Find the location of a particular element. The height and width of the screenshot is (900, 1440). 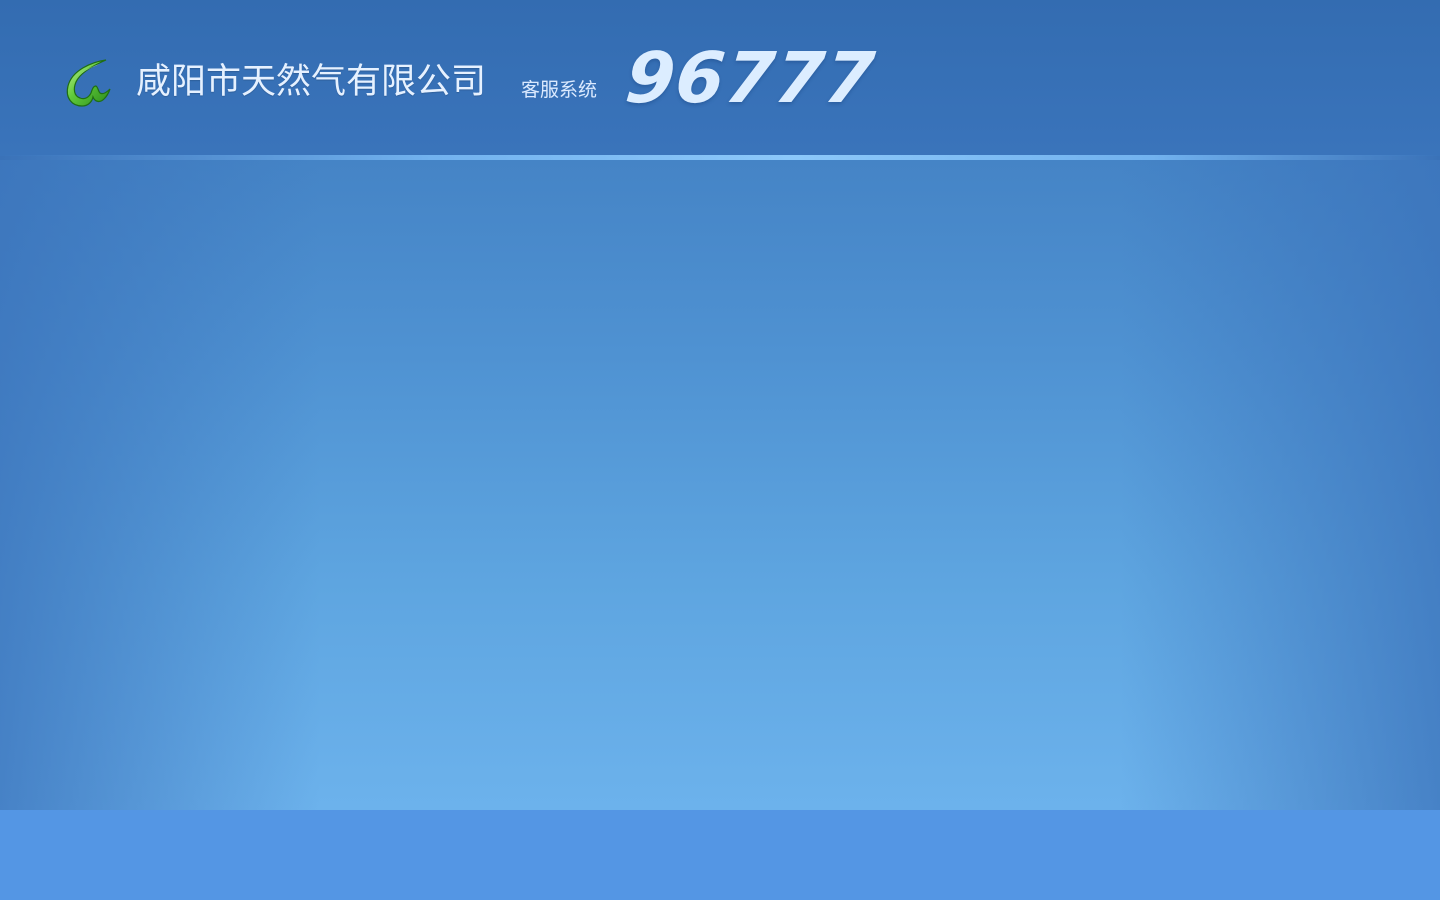

system-label: 客服系统 is located at coordinates (559, 90).